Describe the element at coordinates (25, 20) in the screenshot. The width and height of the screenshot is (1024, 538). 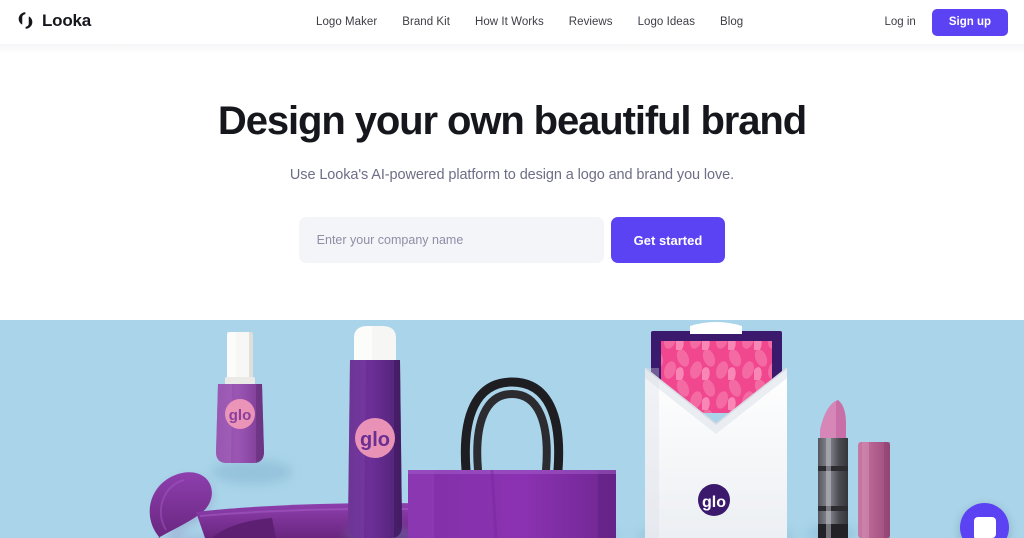
I see `looka-logo-icon` at that location.